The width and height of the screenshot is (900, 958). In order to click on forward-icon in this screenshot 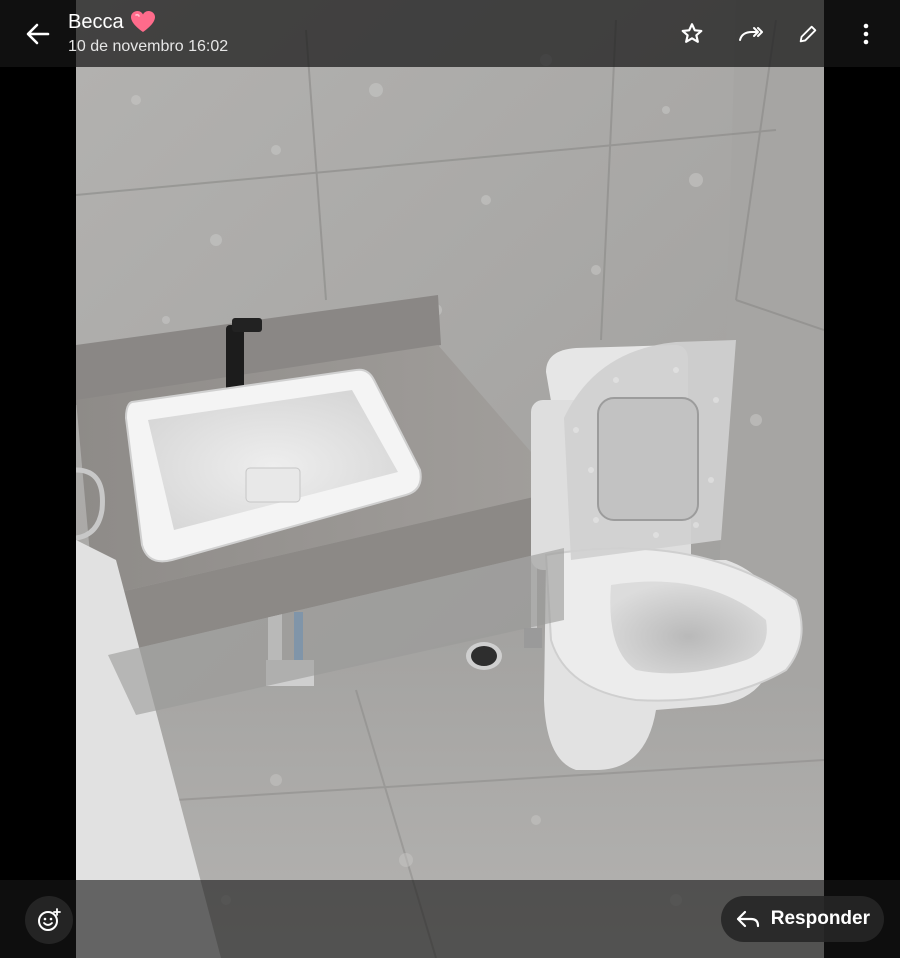, I will do `click(751, 34)`.